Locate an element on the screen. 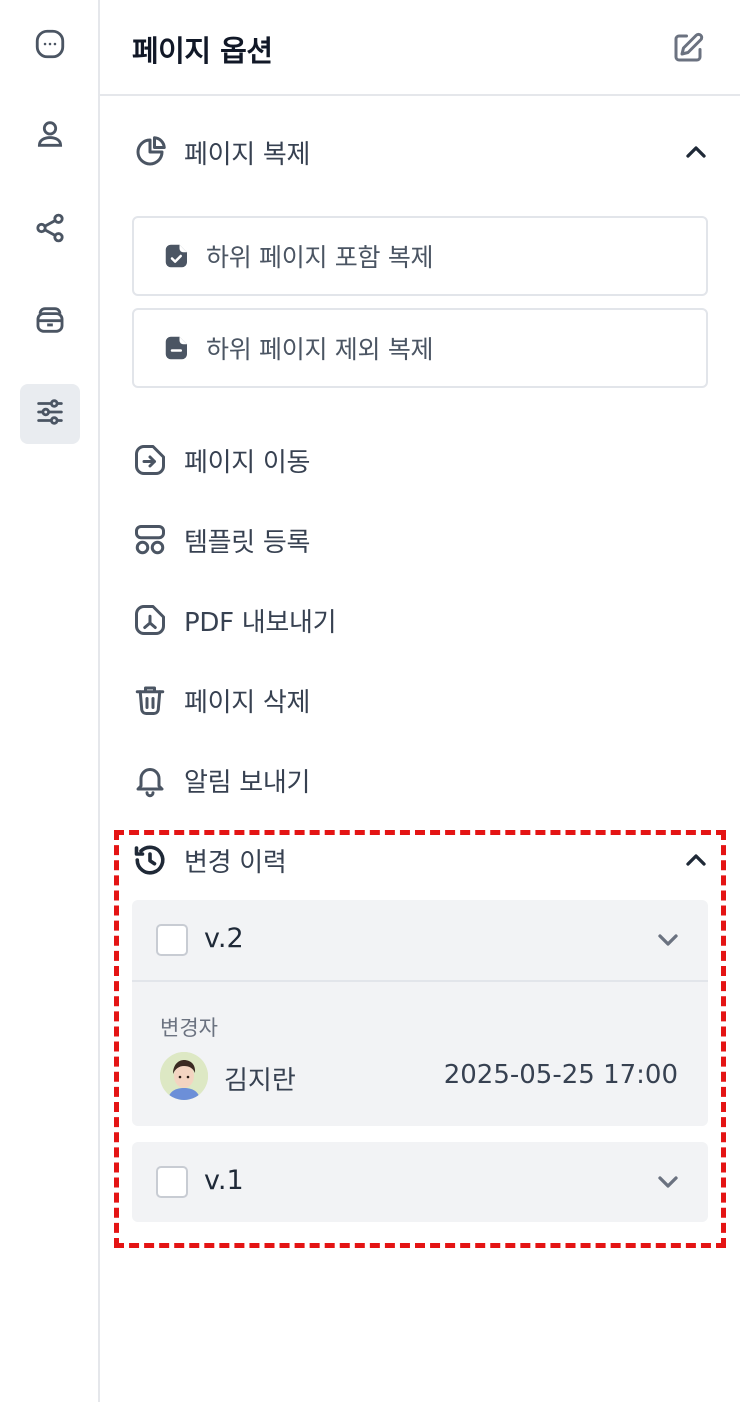  rail-chat-button is located at coordinates (50, 46).